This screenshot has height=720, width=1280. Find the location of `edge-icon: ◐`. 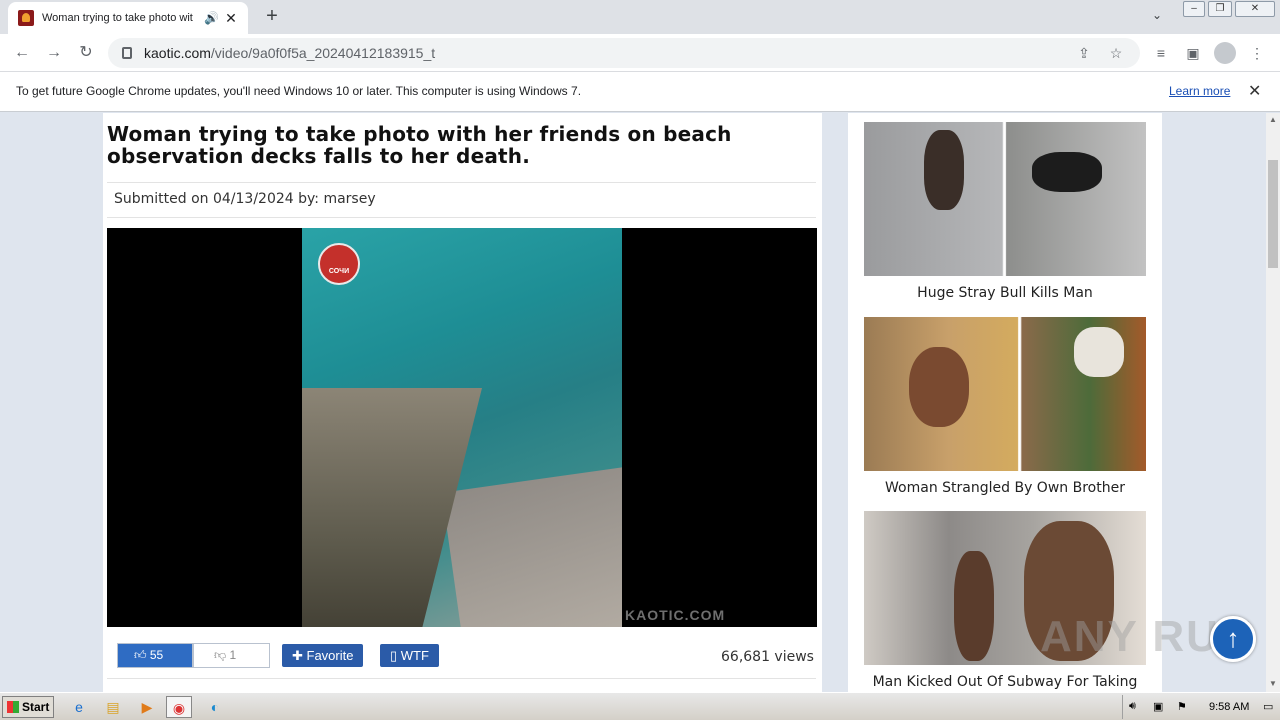

edge-icon: ◐ is located at coordinates (215, 707).